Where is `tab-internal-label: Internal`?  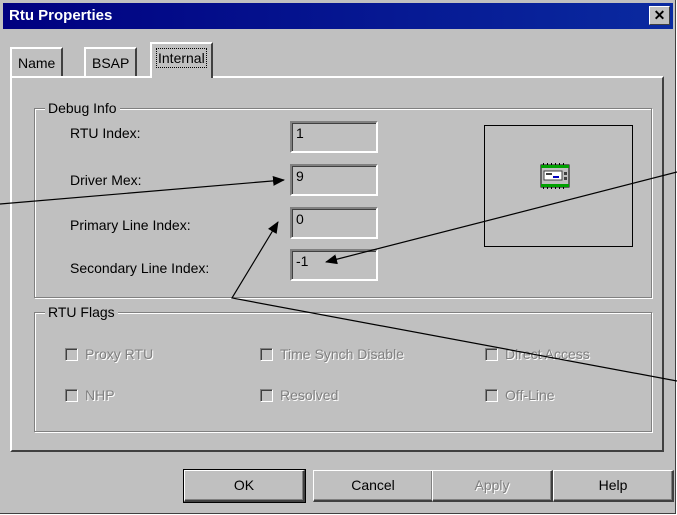
tab-internal-label: Internal is located at coordinates (181, 58).